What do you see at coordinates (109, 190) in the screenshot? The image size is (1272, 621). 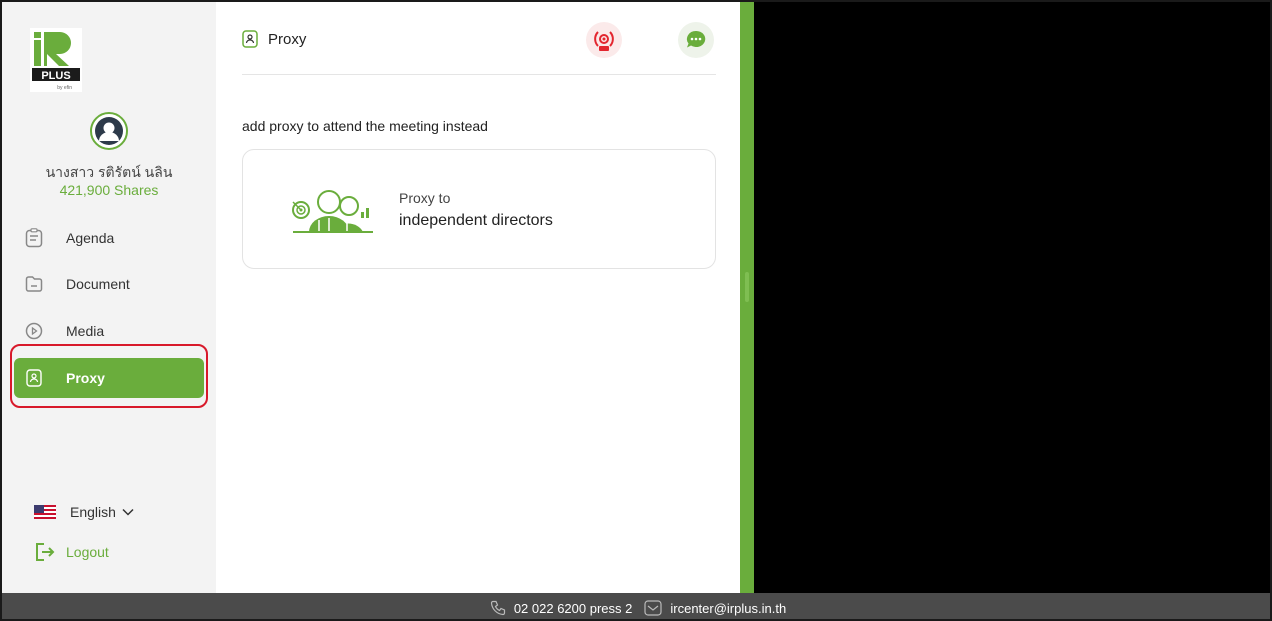 I see `user-shares: 421,900 Shares` at bounding box center [109, 190].